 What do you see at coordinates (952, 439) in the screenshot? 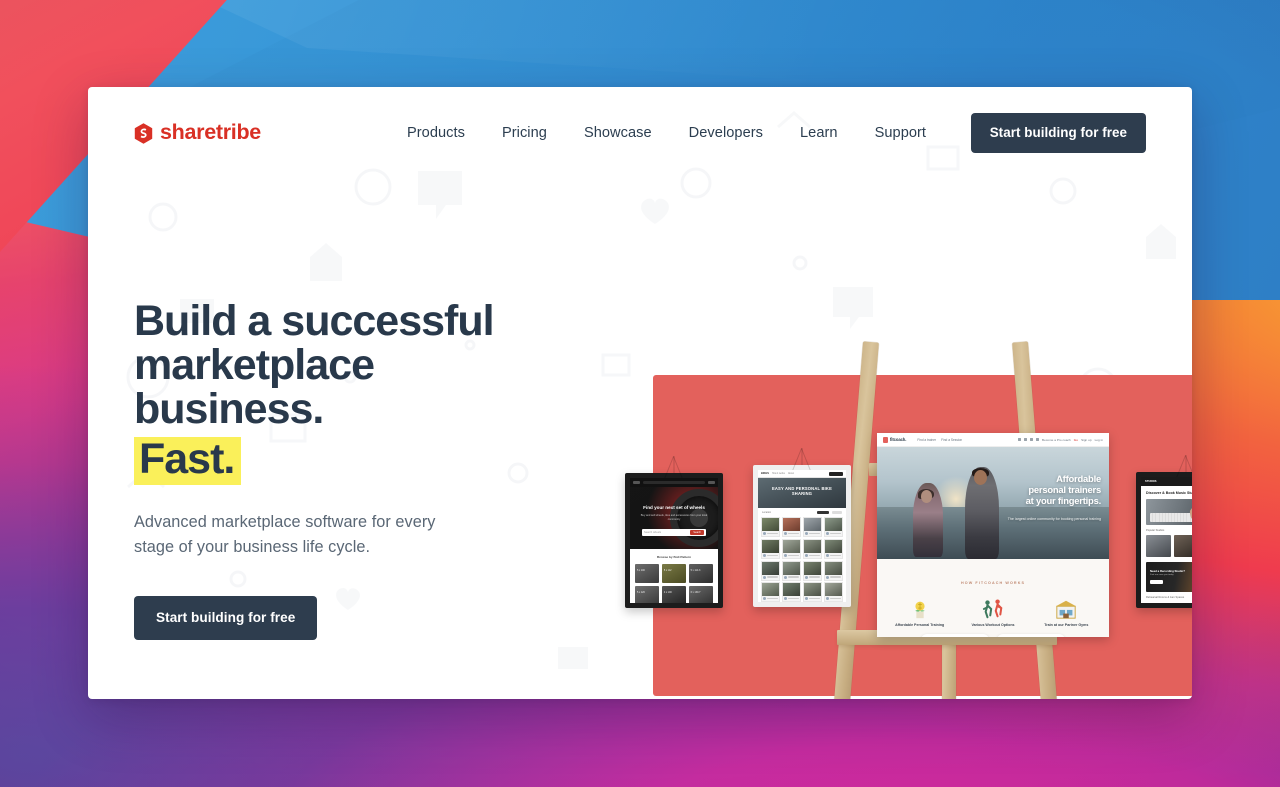
I see `fitcoach-nav-find-session: Find a Session` at bounding box center [952, 439].